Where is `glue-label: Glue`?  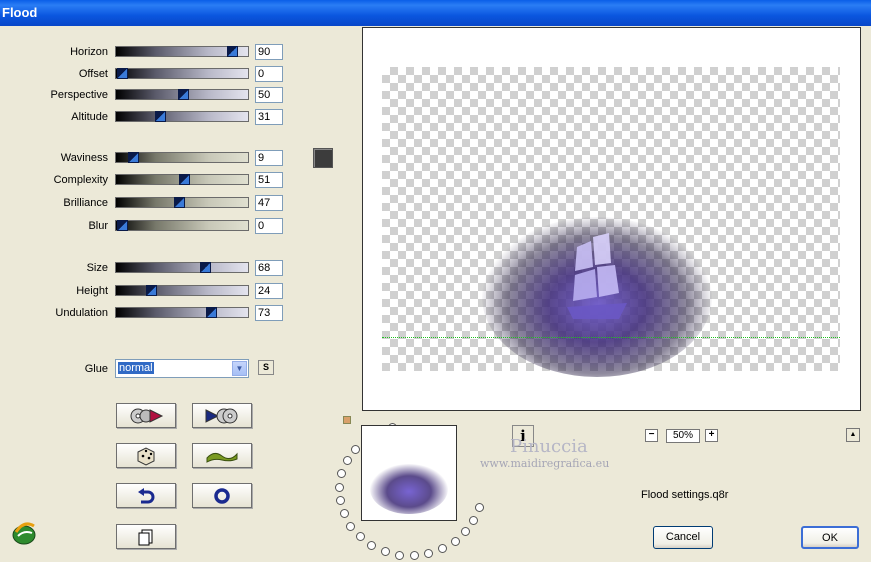 glue-label: Glue is located at coordinates (96, 369).